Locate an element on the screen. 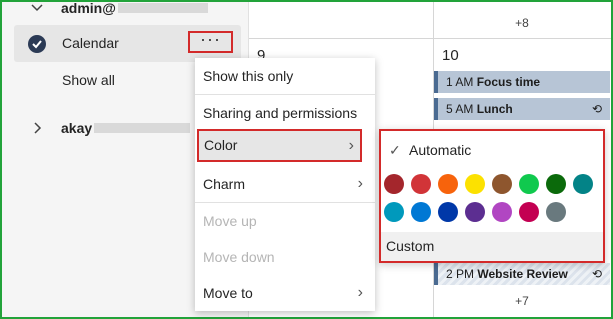 This screenshot has width=613, height=319. account-row-admin: admin@ is located at coordinates (119, 8).